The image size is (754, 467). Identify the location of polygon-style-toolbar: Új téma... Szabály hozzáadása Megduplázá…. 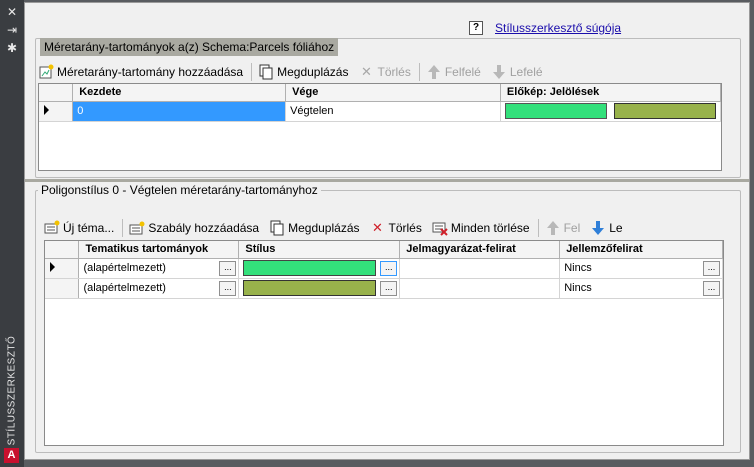
(338, 228).